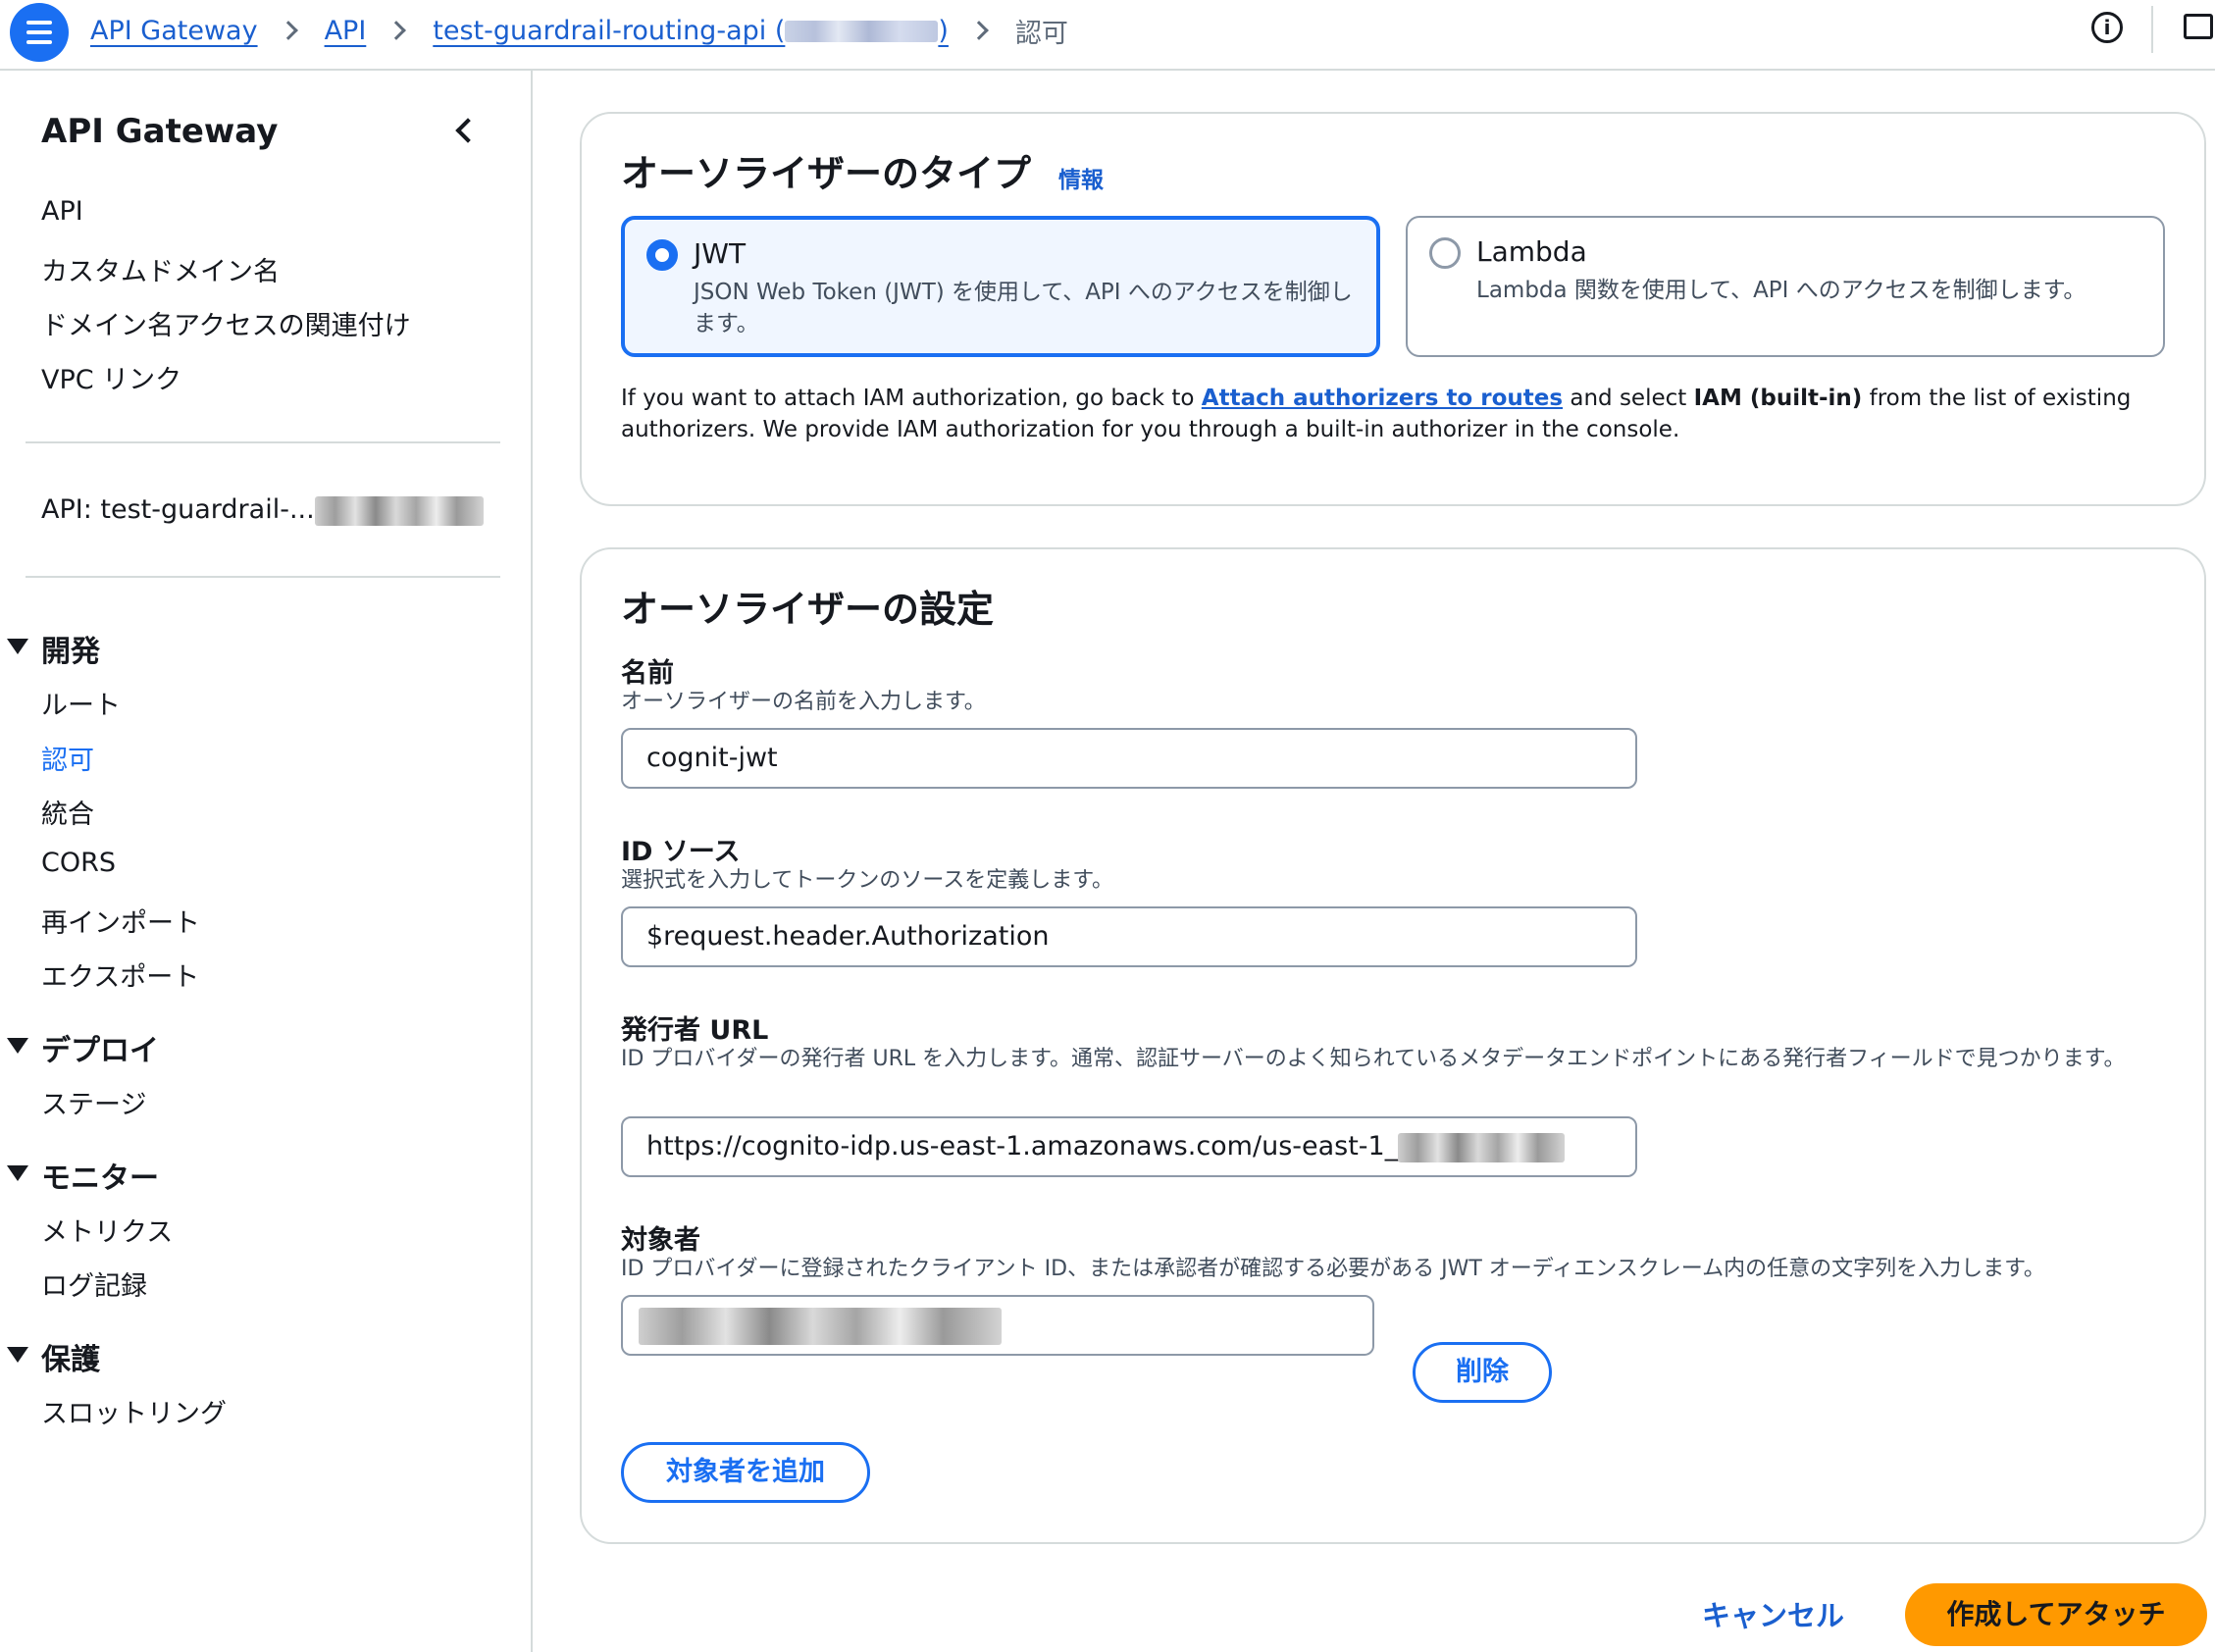 The width and height of the screenshot is (2215, 1652). I want to click on collapse-sidebar-icon, so click(468, 130).